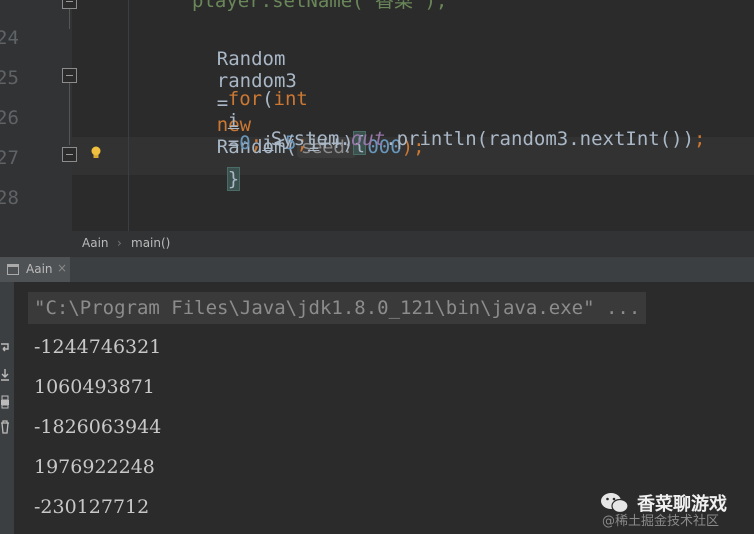 This screenshot has width=754, height=534. What do you see at coordinates (98, 427) in the screenshot?
I see `output-line: -1826063944` at bounding box center [98, 427].